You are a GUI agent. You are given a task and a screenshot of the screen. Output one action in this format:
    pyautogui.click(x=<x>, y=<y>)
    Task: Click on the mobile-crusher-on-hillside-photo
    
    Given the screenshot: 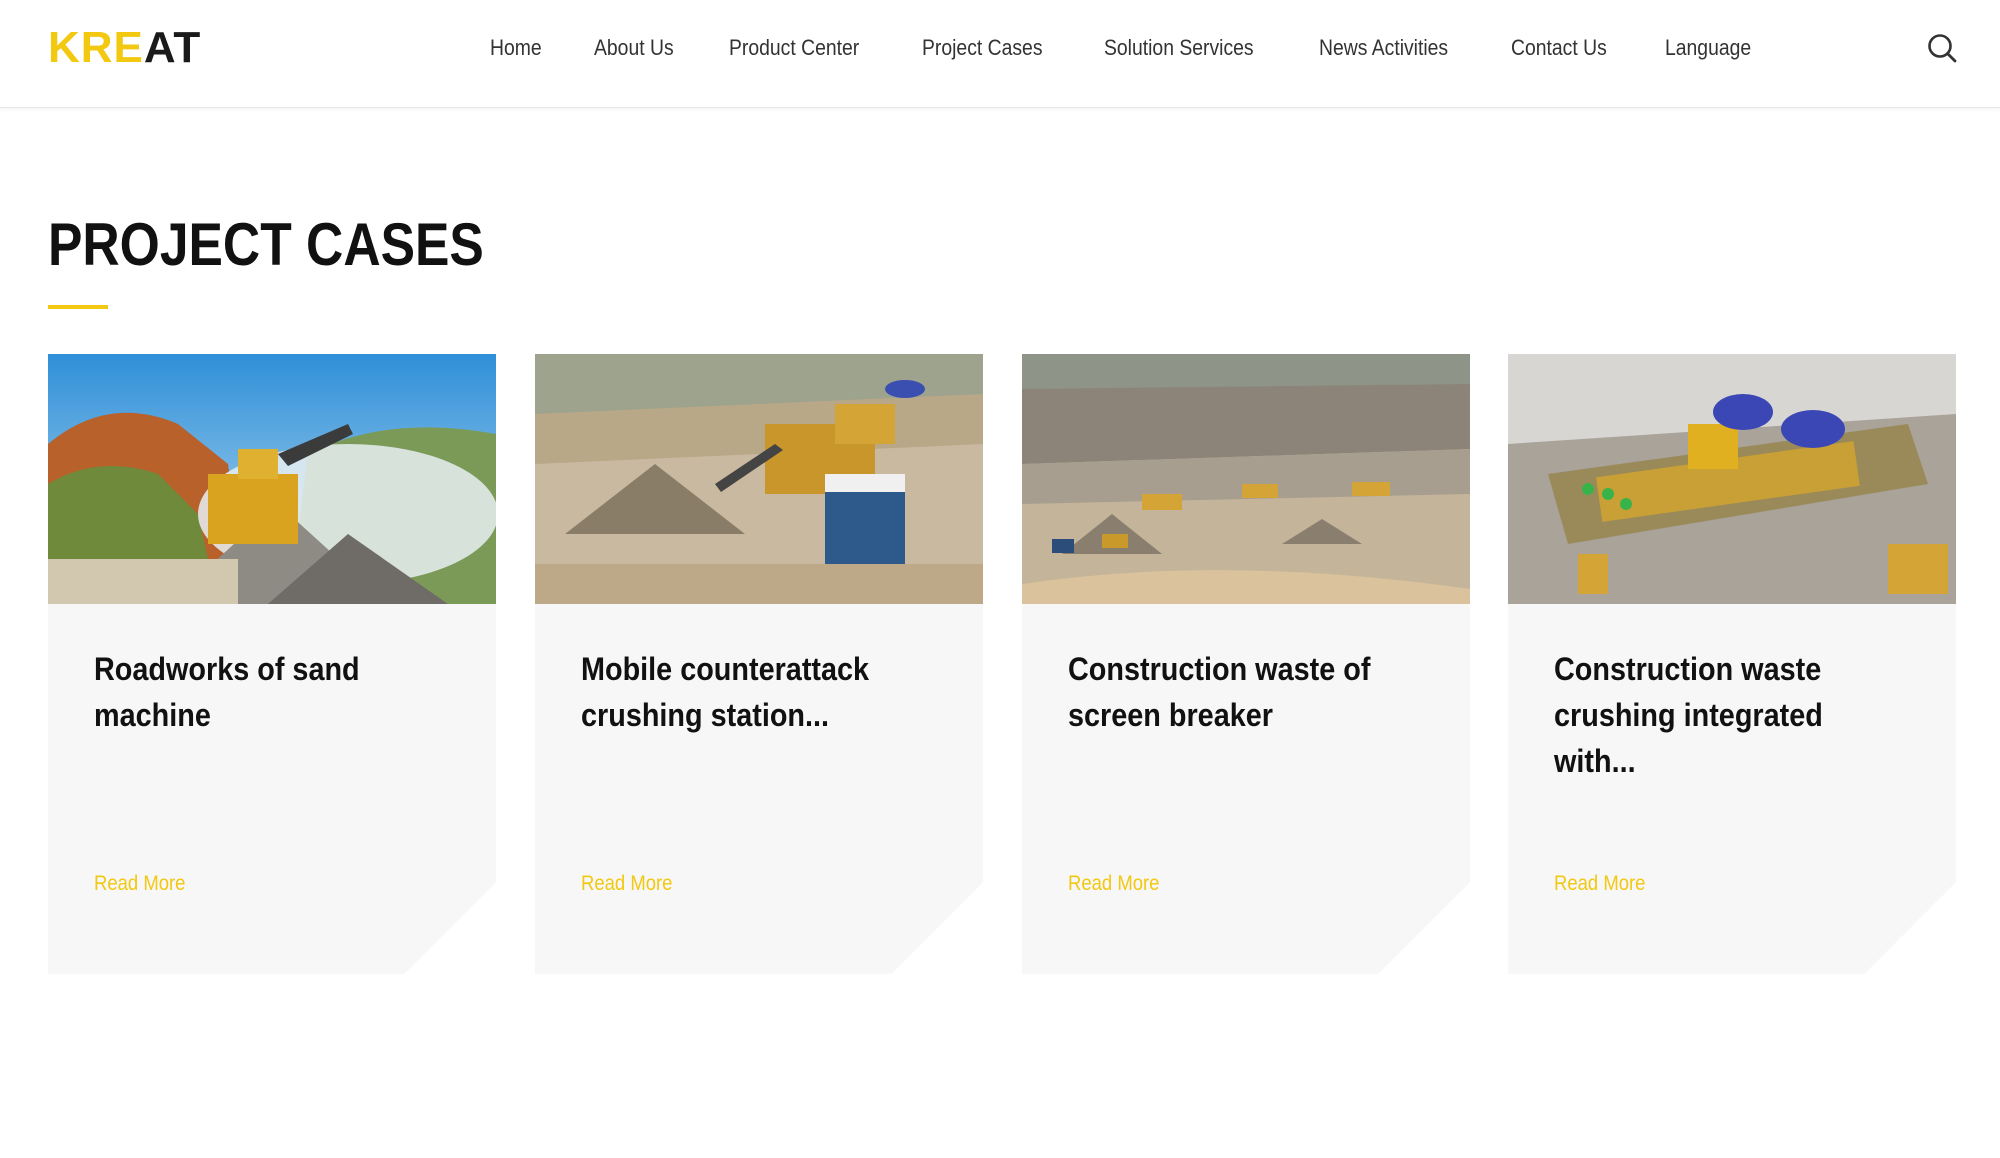 What is the action you would take?
    pyautogui.click(x=272, y=479)
    